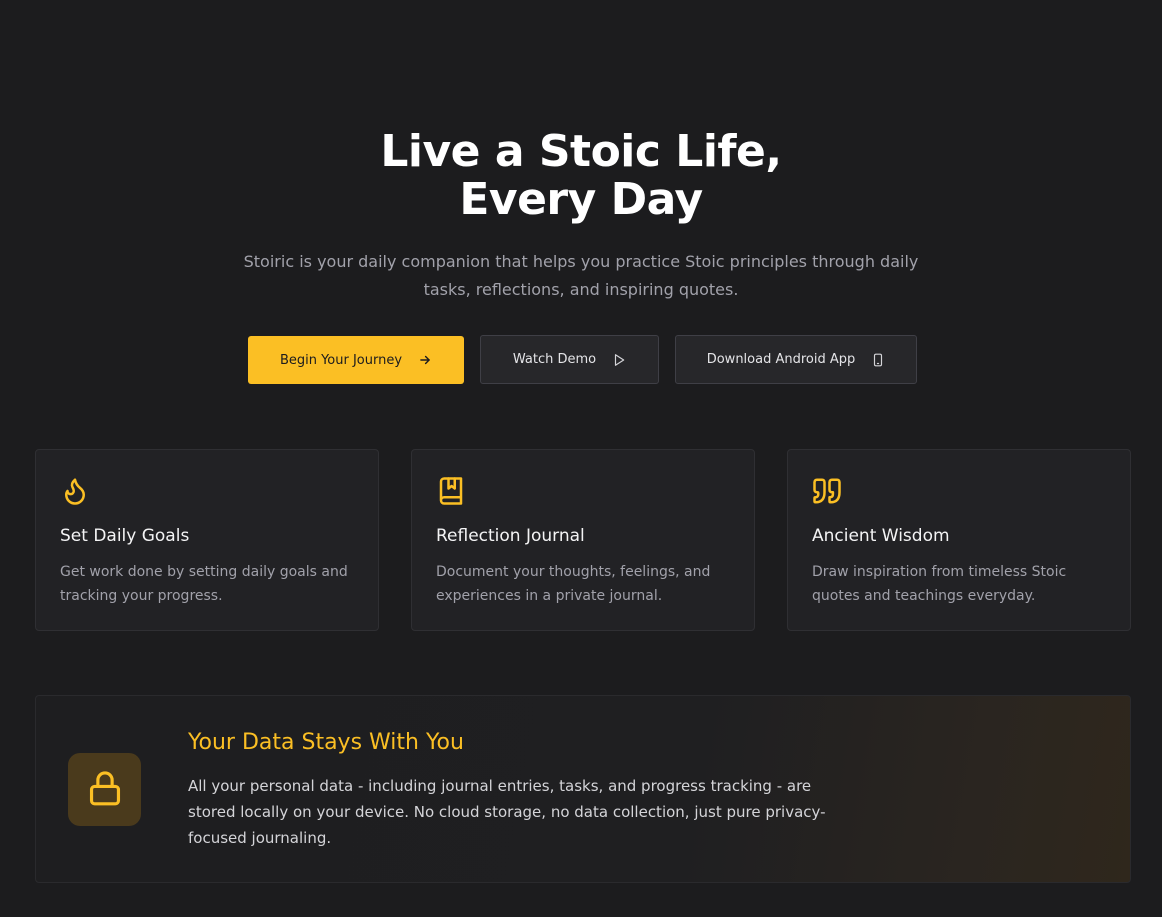 The height and width of the screenshot is (917, 1162). Describe the element at coordinates (581, 199) in the screenshot. I see `hero-title-line-2: Every Day` at that location.